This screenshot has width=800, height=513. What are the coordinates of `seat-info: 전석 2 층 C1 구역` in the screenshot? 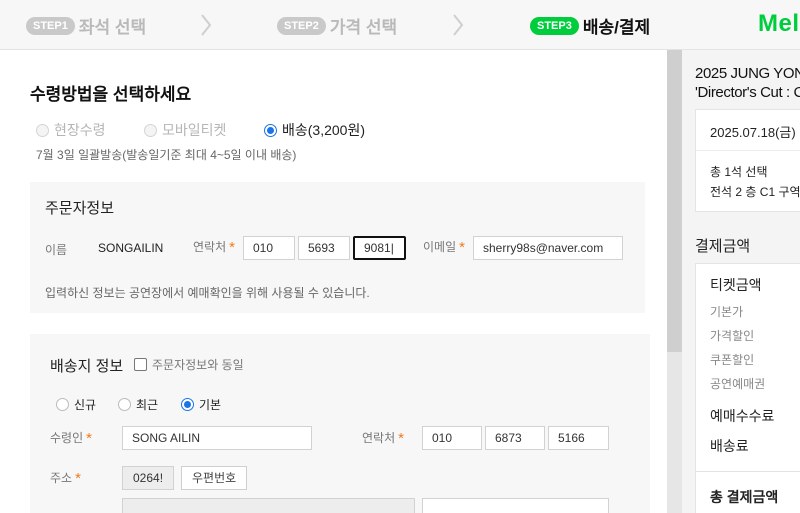 It's located at (755, 192).